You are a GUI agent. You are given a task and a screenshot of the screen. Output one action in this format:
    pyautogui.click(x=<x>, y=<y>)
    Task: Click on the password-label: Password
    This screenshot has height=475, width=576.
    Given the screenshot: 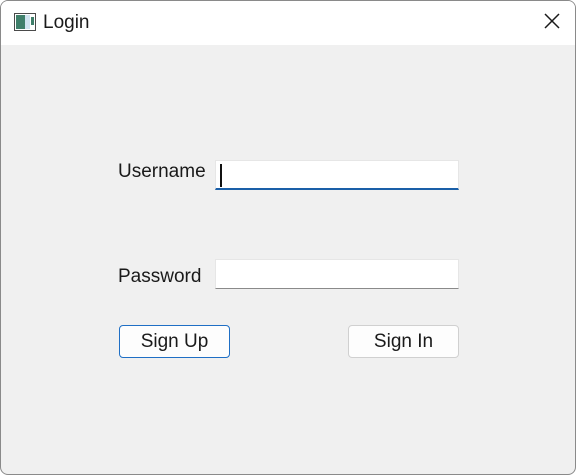 What is the action you would take?
    pyautogui.click(x=160, y=276)
    